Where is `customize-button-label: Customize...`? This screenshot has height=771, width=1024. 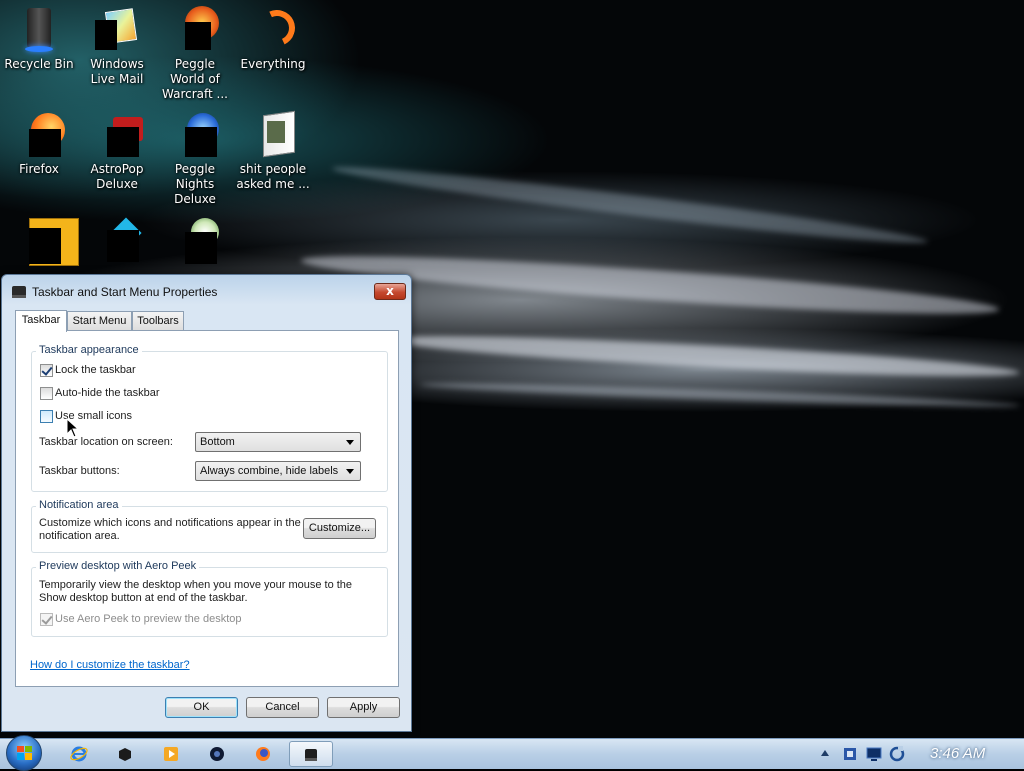
customize-button-label: Customize... is located at coordinates (339, 528).